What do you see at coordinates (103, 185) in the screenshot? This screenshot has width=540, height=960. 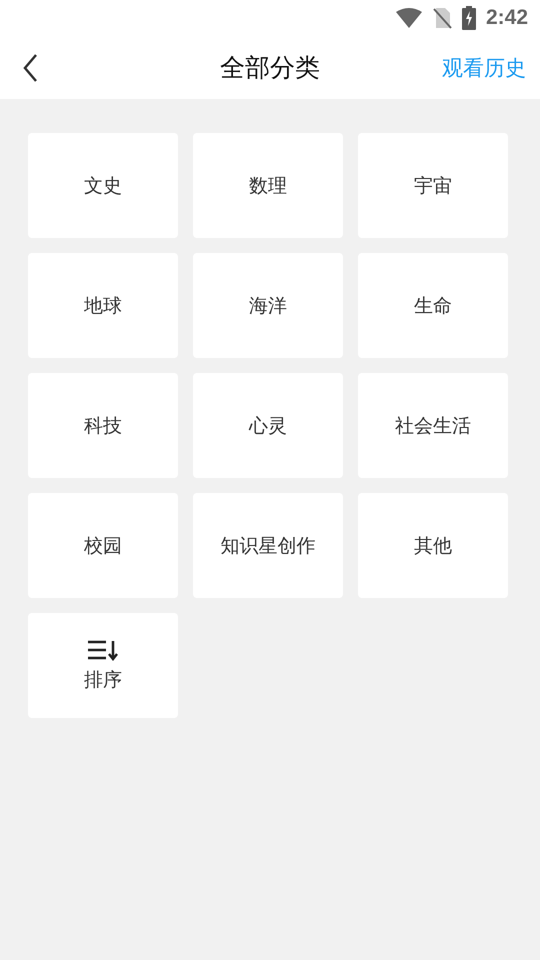 I see `category-tile: 文史` at bounding box center [103, 185].